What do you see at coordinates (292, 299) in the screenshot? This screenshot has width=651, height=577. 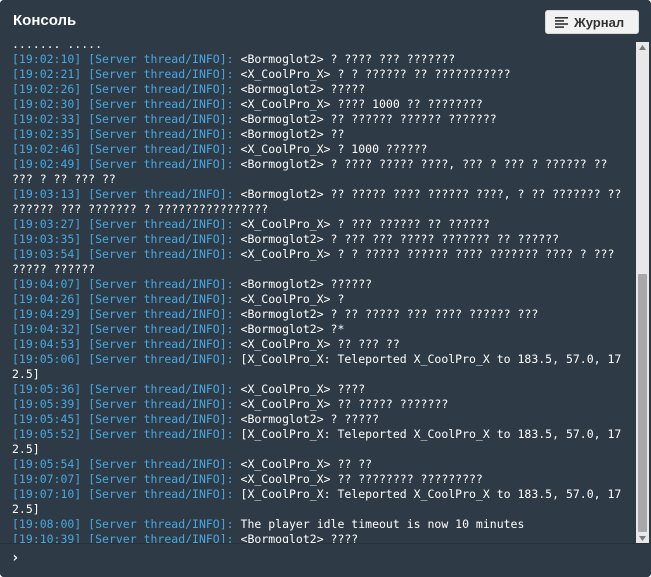 I see `log-message: <X_CoolPro_X> ?` at bounding box center [292, 299].